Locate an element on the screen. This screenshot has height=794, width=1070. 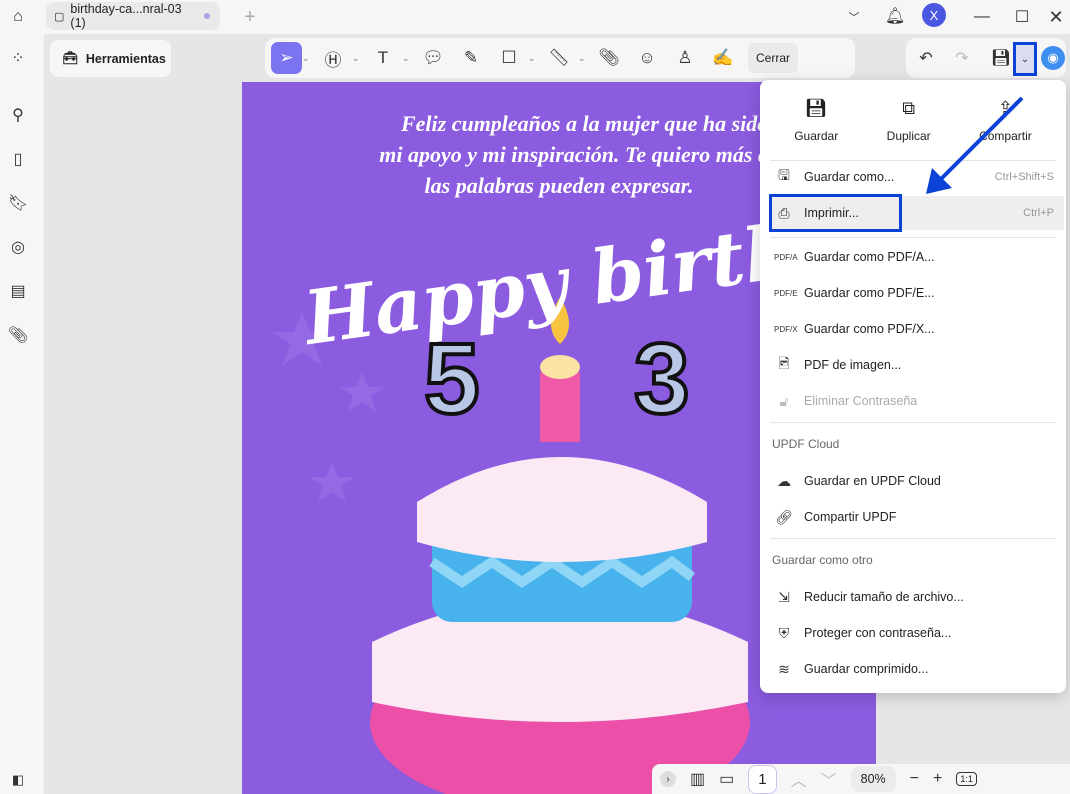
label: Compartir UPDF is located at coordinates (850, 517).